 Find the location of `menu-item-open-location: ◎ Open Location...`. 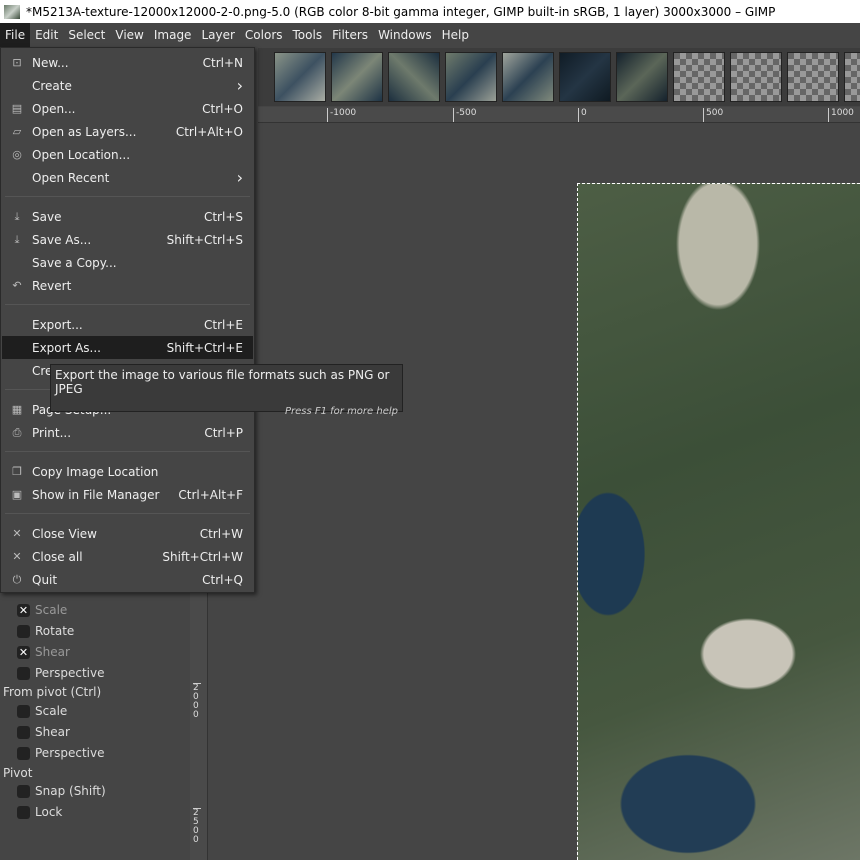

menu-item-open-location: ◎ Open Location... is located at coordinates (127, 154).